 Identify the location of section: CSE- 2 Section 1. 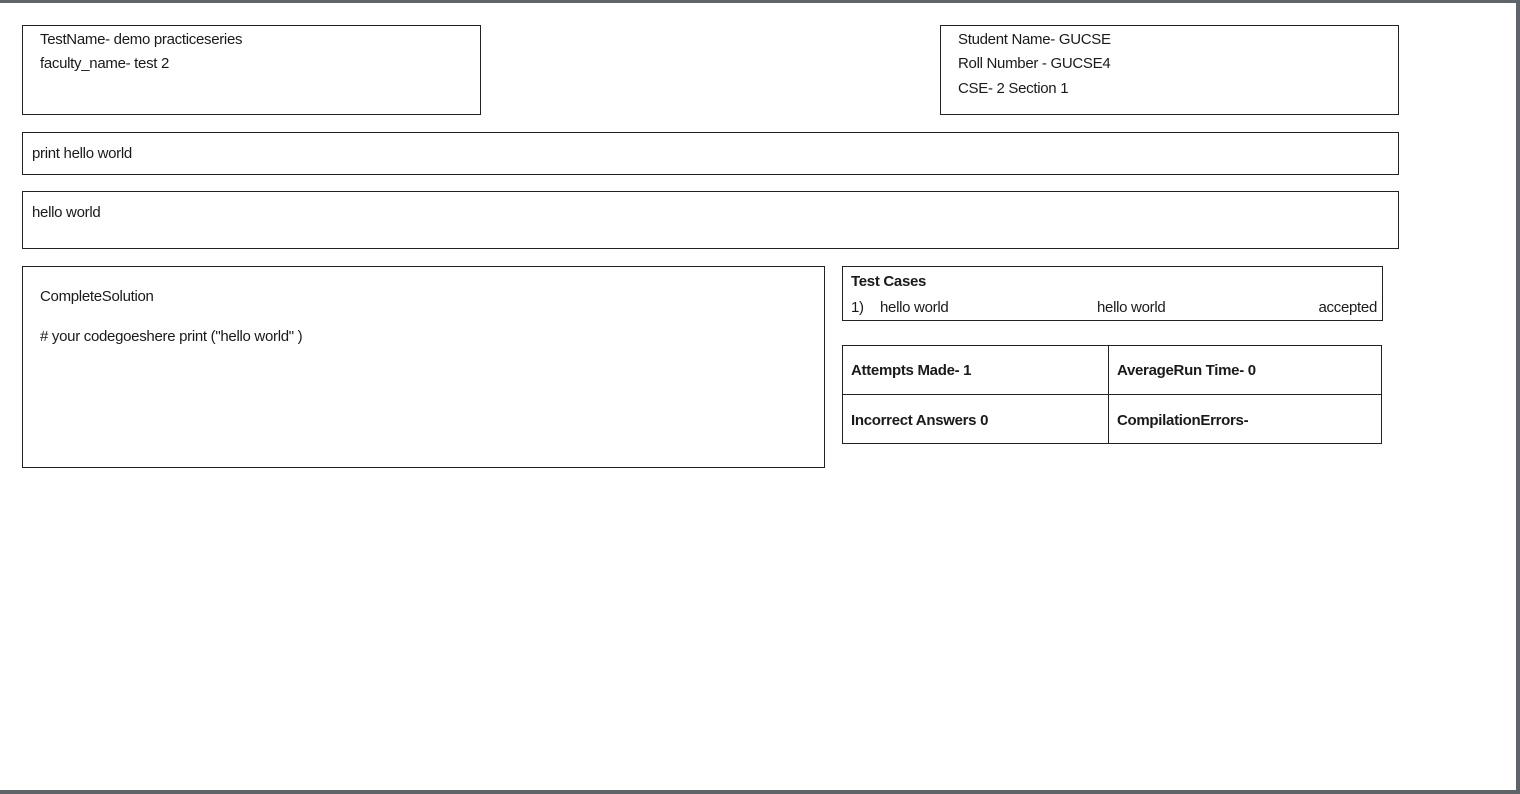
(1013, 88).